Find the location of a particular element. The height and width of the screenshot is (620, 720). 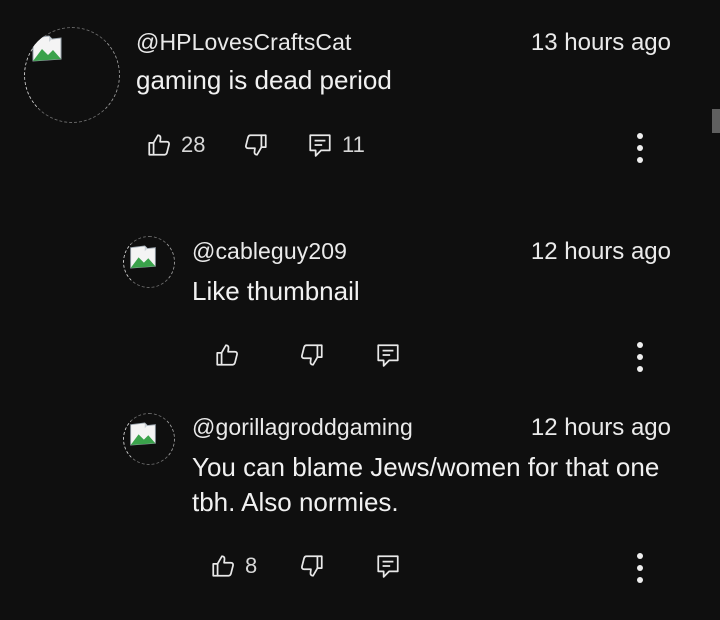

comment-actions is located at coordinates (360, 357).